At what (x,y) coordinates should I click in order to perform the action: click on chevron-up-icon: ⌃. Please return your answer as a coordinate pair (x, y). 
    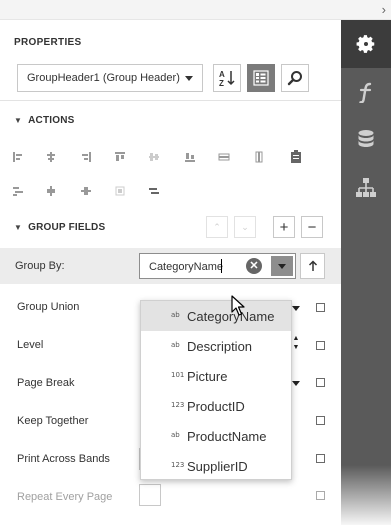
    Looking at the image, I should click on (217, 226).